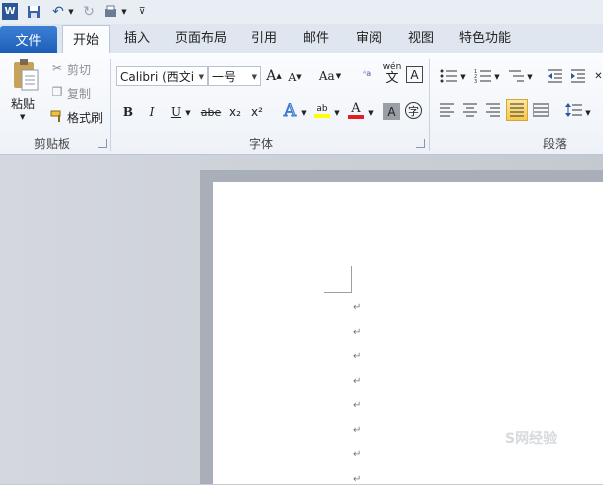 Image resolution: width=603 pixels, height=485 pixels. What do you see at coordinates (34, 11) in the screenshot?
I see `save-icon` at bounding box center [34, 11].